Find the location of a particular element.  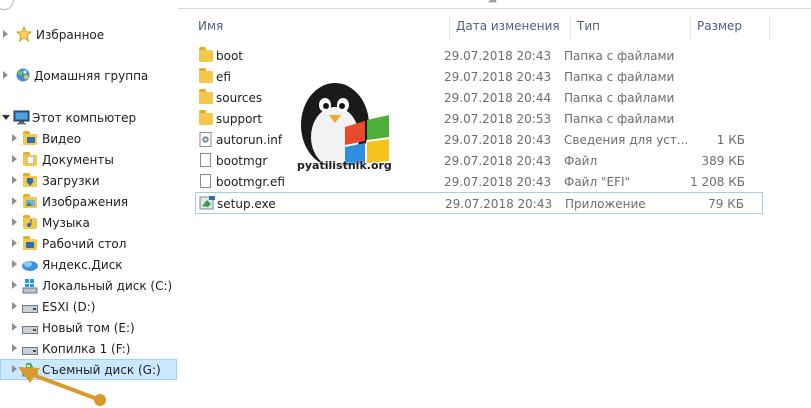

watermark-text: pyatilistnik.org is located at coordinates (344, 165).